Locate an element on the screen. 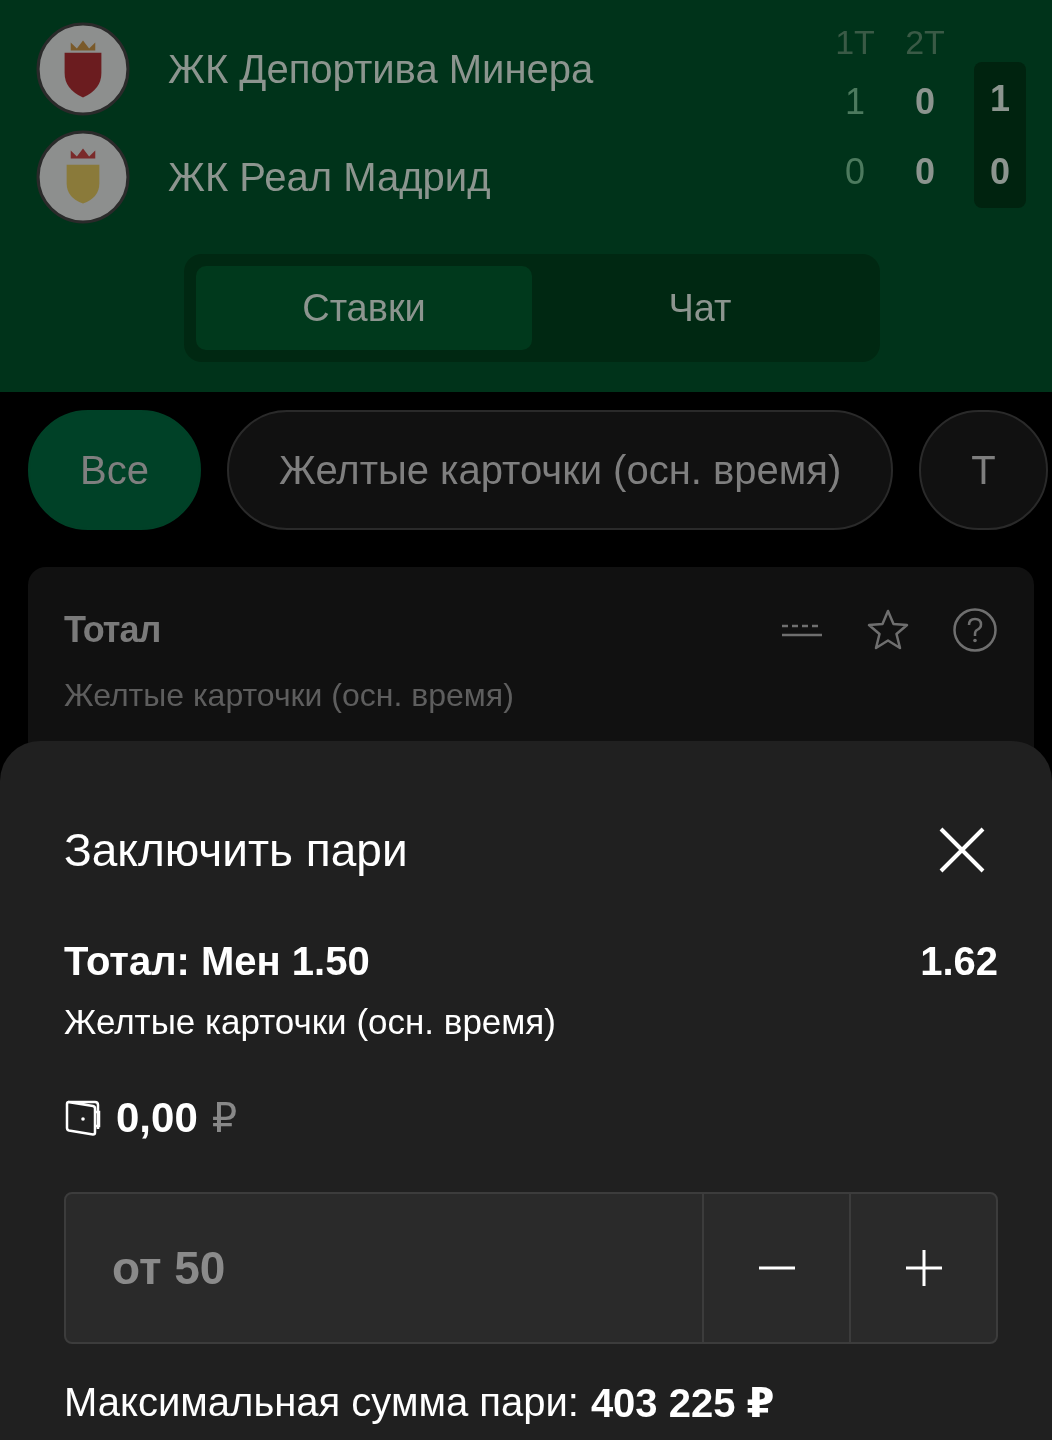 This screenshot has width=1052, height=1440. tab: Чат is located at coordinates (700, 308).